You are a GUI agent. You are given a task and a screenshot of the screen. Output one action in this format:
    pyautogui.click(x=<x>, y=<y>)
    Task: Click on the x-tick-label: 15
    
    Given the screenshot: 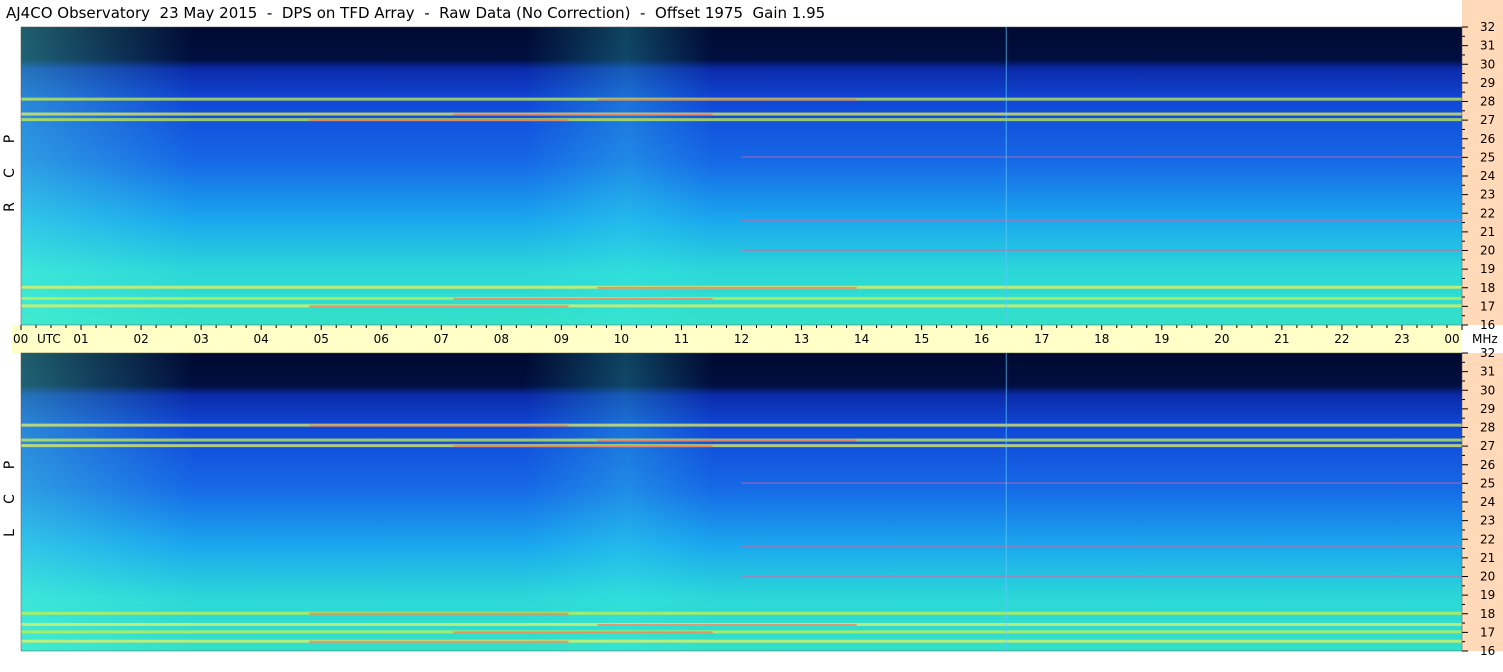 What is the action you would take?
    pyautogui.click(x=921, y=339)
    